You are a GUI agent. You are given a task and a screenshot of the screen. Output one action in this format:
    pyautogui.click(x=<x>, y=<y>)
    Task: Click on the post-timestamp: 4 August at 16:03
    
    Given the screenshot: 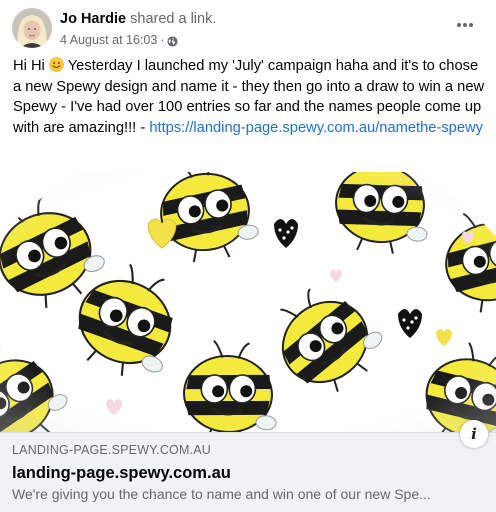 What is the action you would take?
    pyautogui.click(x=108, y=40)
    